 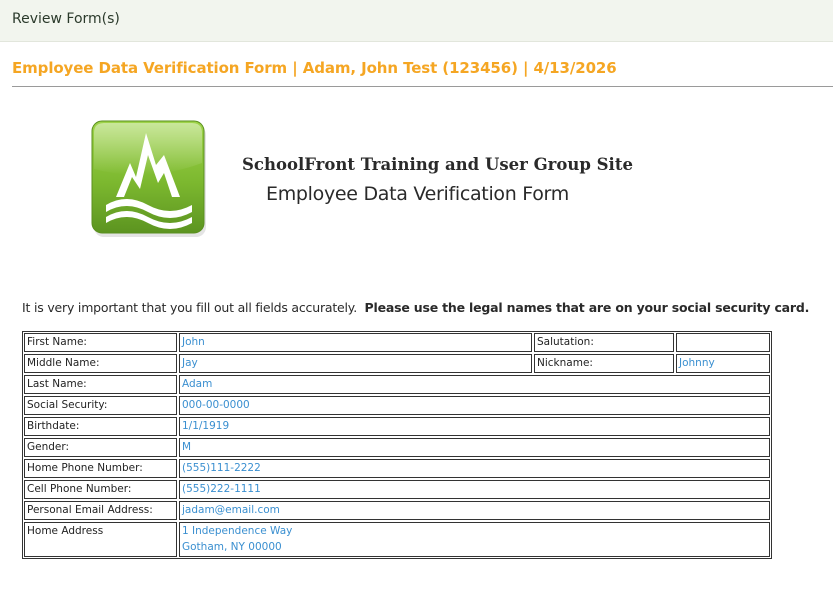 What do you see at coordinates (437, 164) in the screenshot?
I see `organization-name: SchoolFront Training and User Group Site` at bounding box center [437, 164].